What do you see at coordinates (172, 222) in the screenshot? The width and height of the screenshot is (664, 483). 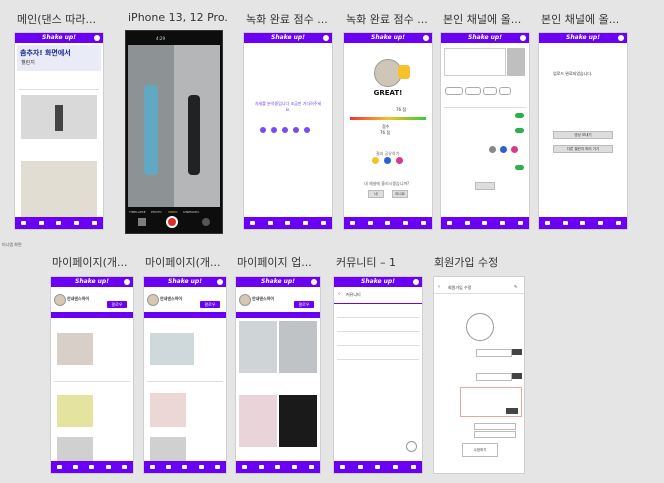 I see `record-button` at bounding box center [172, 222].